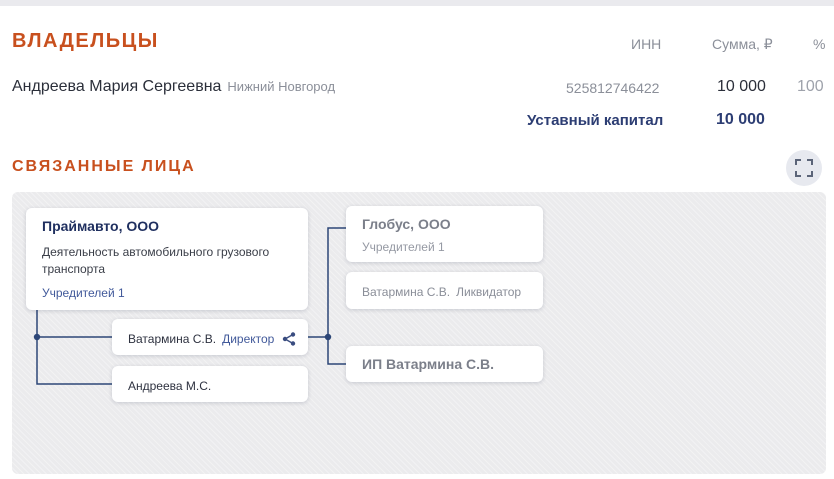 The width and height of the screenshot is (834, 479). What do you see at coordinates (613, 88) in the screenshot?
I see `owner-inn: 525812746422` at bounding box center [613, 88].